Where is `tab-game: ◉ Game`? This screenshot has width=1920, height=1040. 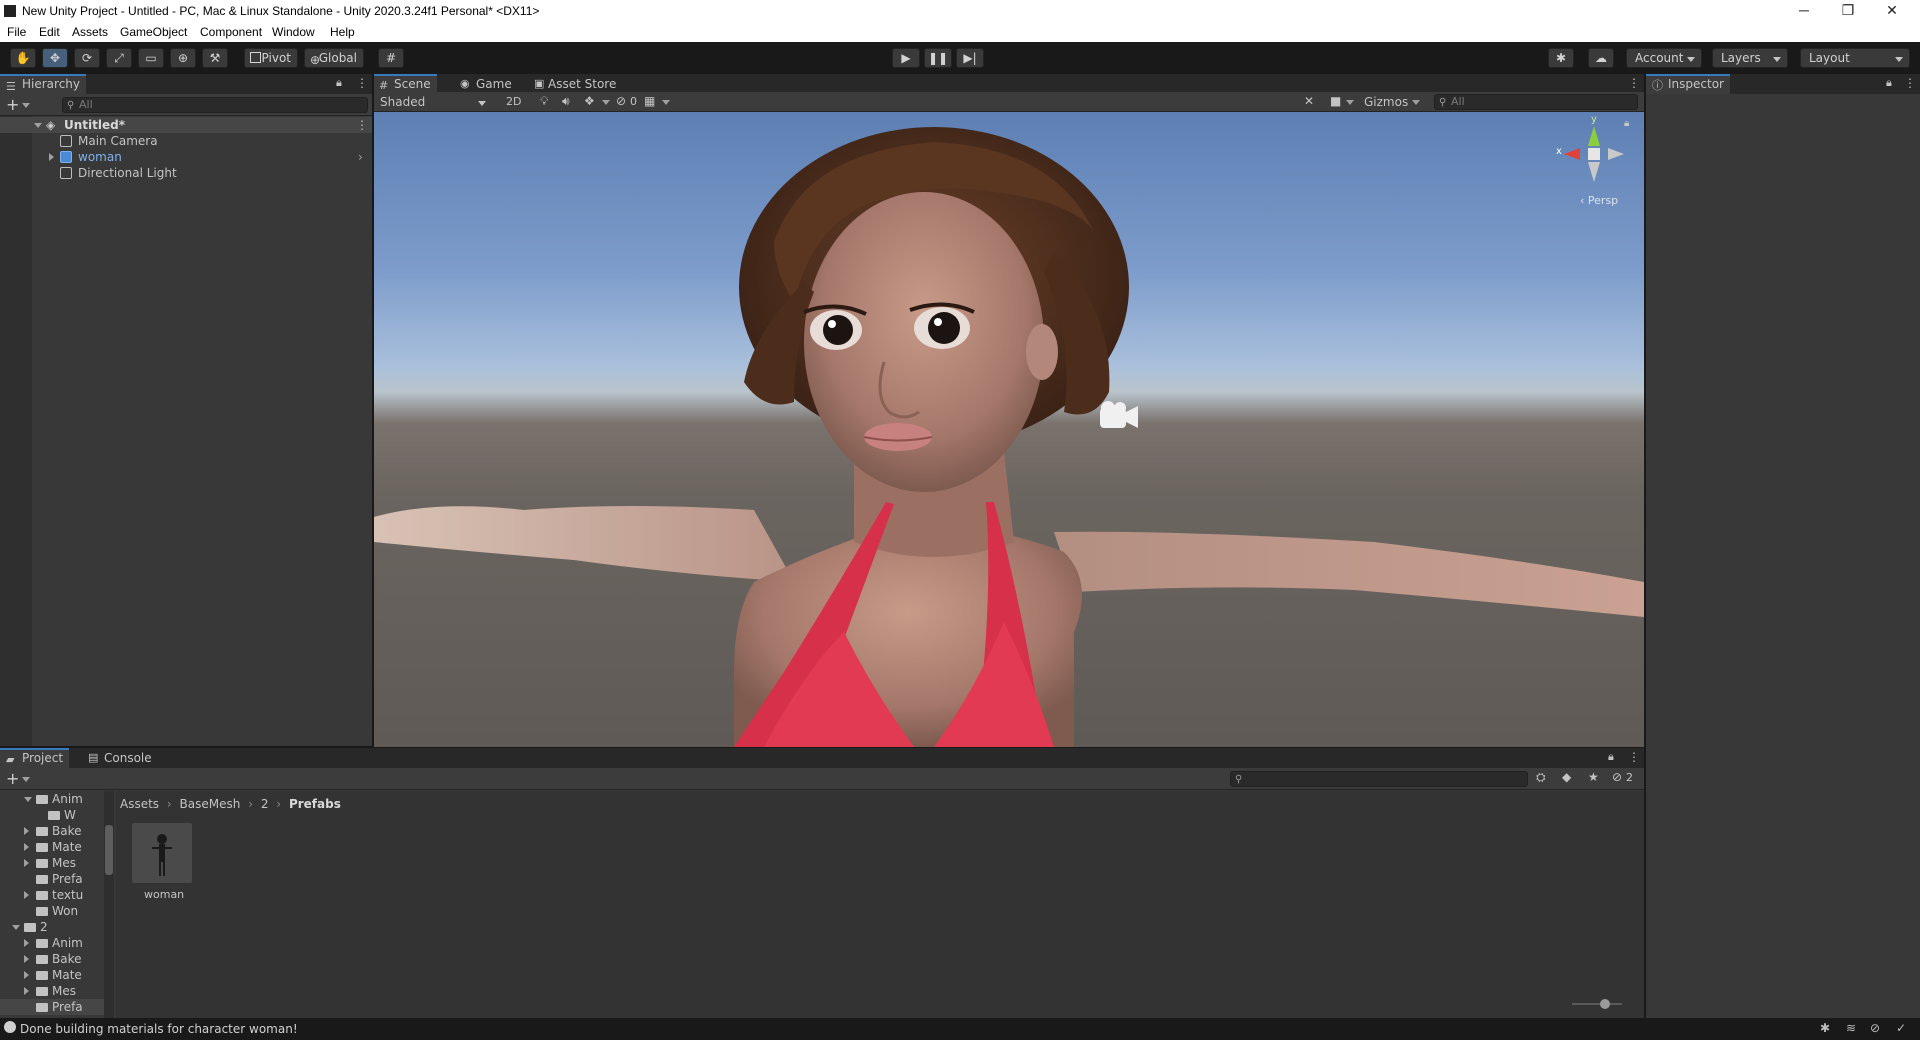
tab-game: ◉ Game is located at coordinates (487, 84).